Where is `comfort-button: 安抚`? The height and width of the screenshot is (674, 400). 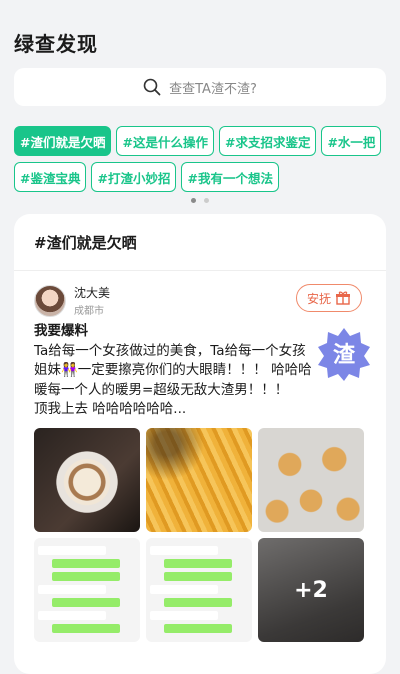 comfort-button: 安抚 is located at coordinates (329, 298).